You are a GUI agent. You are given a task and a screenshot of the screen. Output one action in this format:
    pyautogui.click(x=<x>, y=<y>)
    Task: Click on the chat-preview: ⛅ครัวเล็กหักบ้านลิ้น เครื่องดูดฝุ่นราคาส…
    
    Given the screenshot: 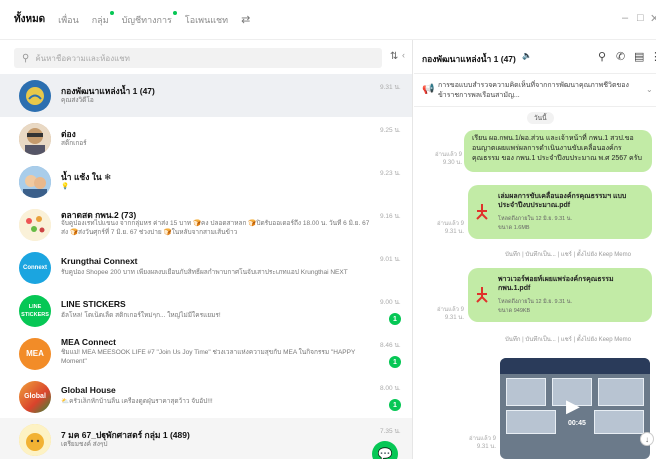 What is the action you would take?
    pyautogui.click(x=137, y=401)
    